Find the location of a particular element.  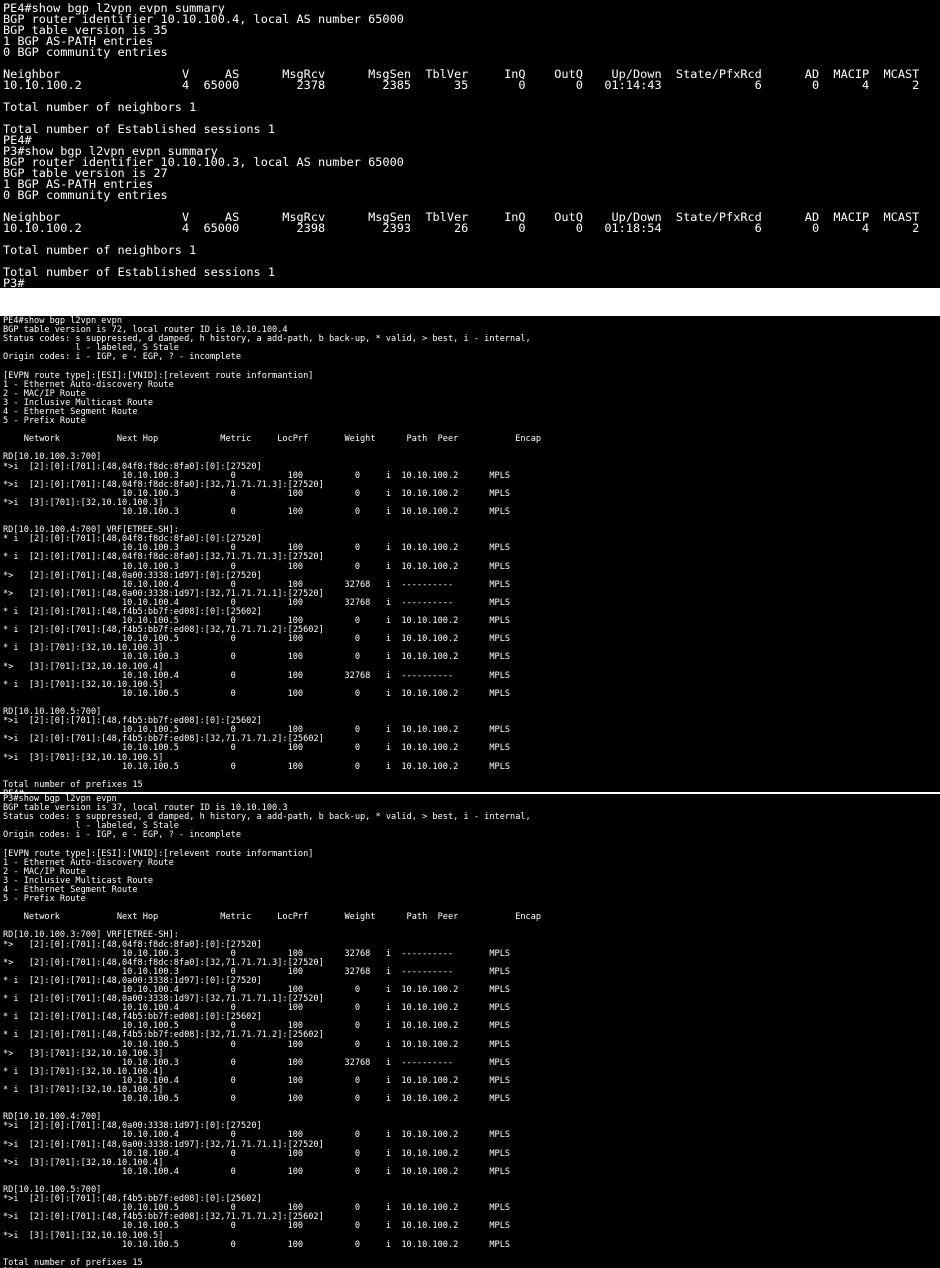

terminal-line: 10.10.100.4 0 100 0 i 10.10.100.2 MPLS is located at coordinates (257, 1171).